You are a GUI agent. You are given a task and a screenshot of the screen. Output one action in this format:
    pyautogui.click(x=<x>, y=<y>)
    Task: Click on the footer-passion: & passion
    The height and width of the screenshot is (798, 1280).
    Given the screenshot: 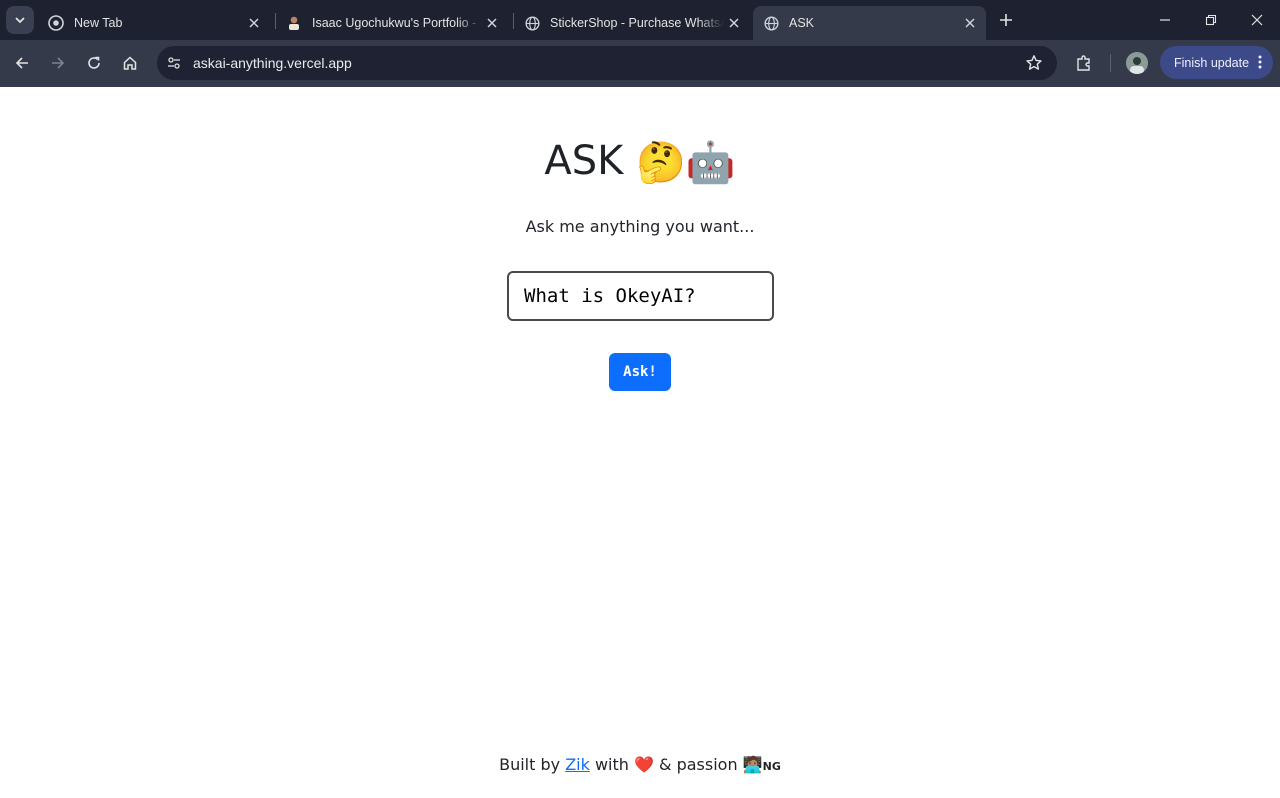 What is the action you would take?
    pyautogui.click(x=698, y=764)
    